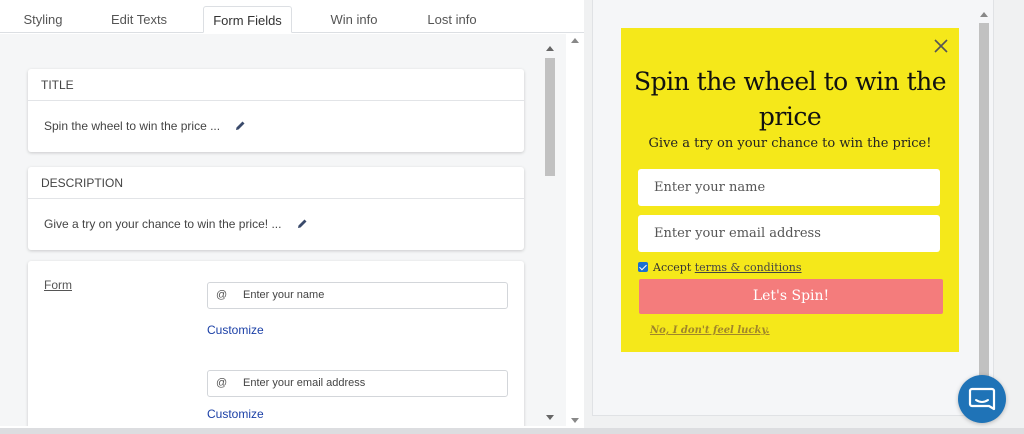 The image size is (1024, 434). What do you see at coordinates (789, 233) in the screenshot?
I see `popup-email-input: Enter your email address` at bounding box center [789, 233].